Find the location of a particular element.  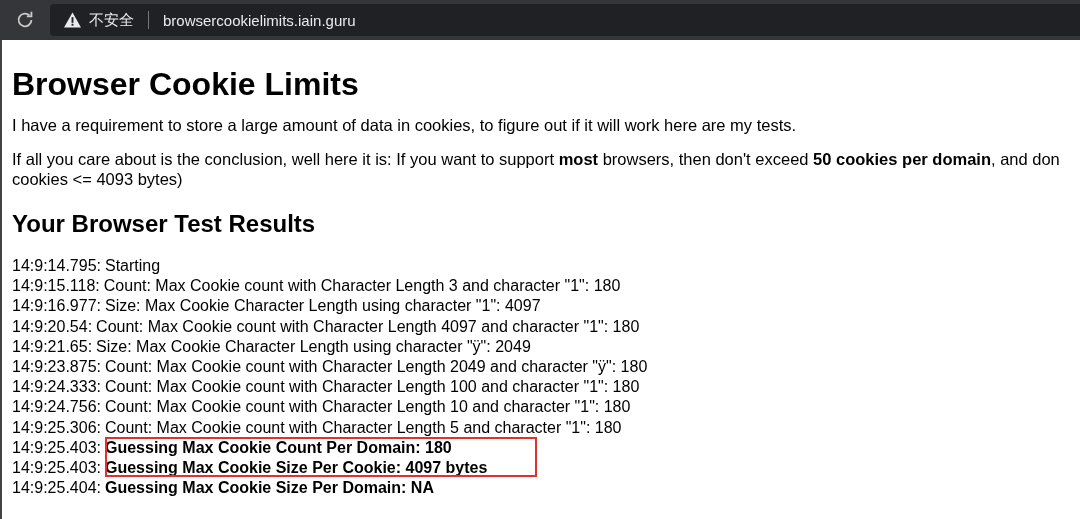

results-heading: Your Browser Test Results is located at coordinates (164, 224).